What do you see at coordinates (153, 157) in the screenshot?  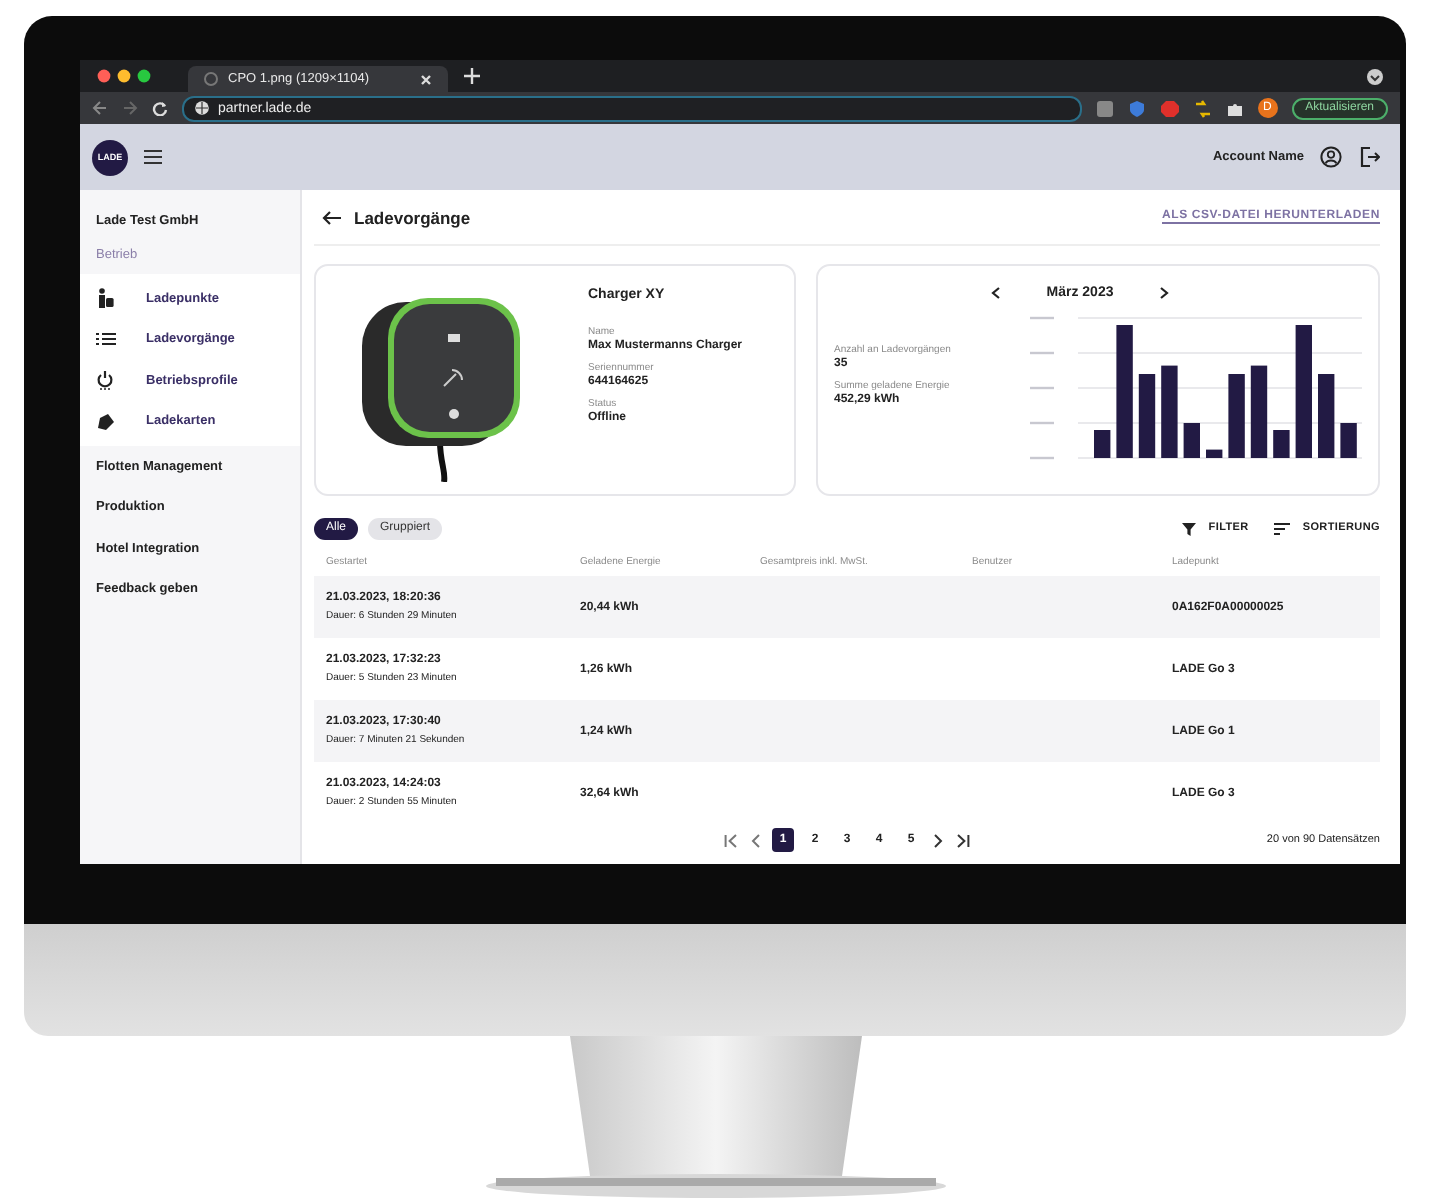 I see `menu-icon` at bounding box center [153, 157].